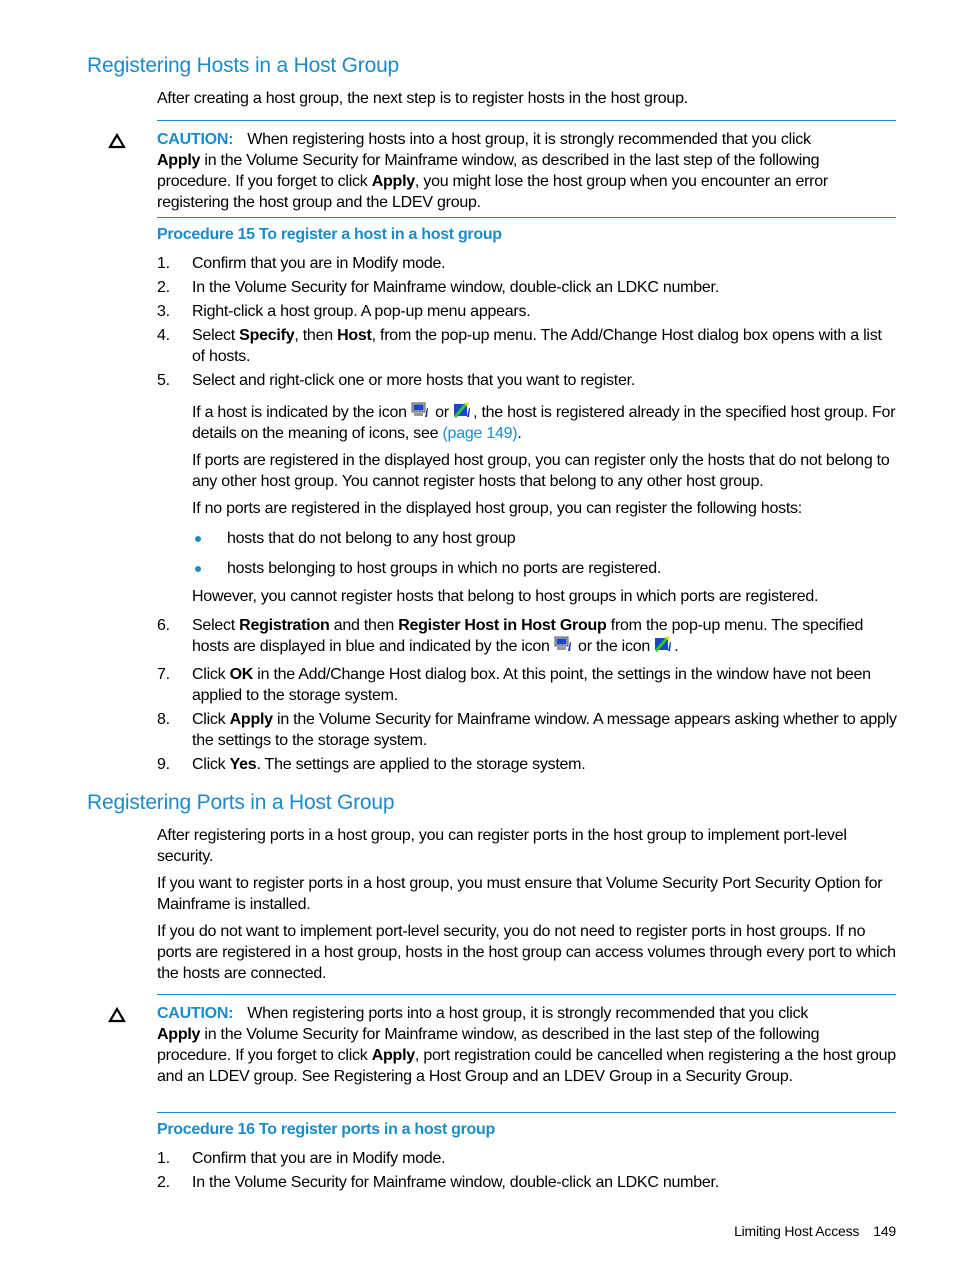 This screenshot has width=954, height=1271. What do you see at coordinates (243, 65) in the screenshot?
I see `section-heading-registering-hosts: Registering Hosts in a Host Group` at bounding box center [243, 65].